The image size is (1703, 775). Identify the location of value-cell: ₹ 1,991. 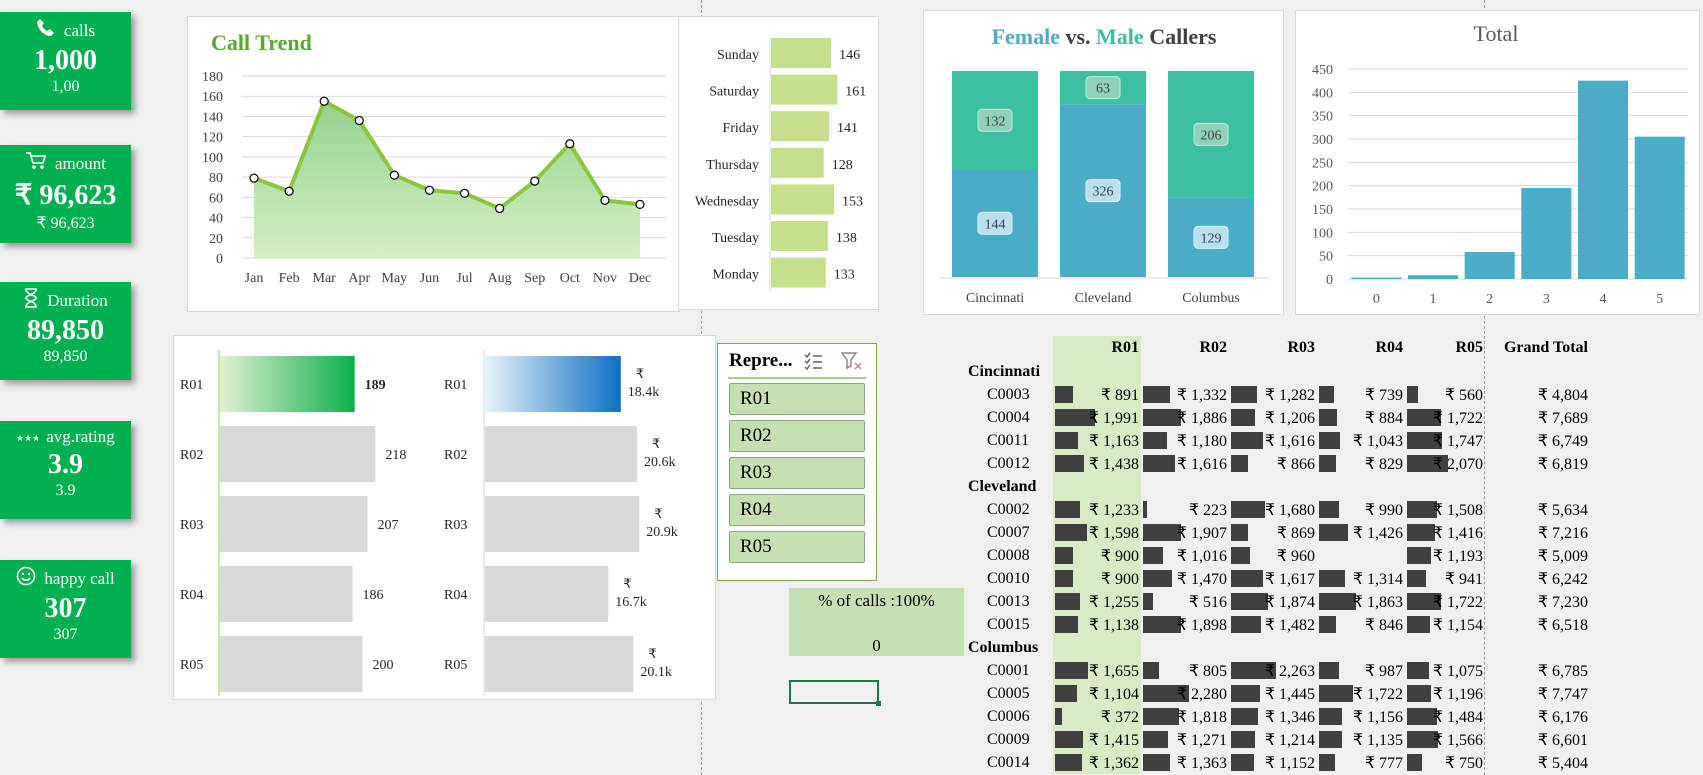
(1097, 417).